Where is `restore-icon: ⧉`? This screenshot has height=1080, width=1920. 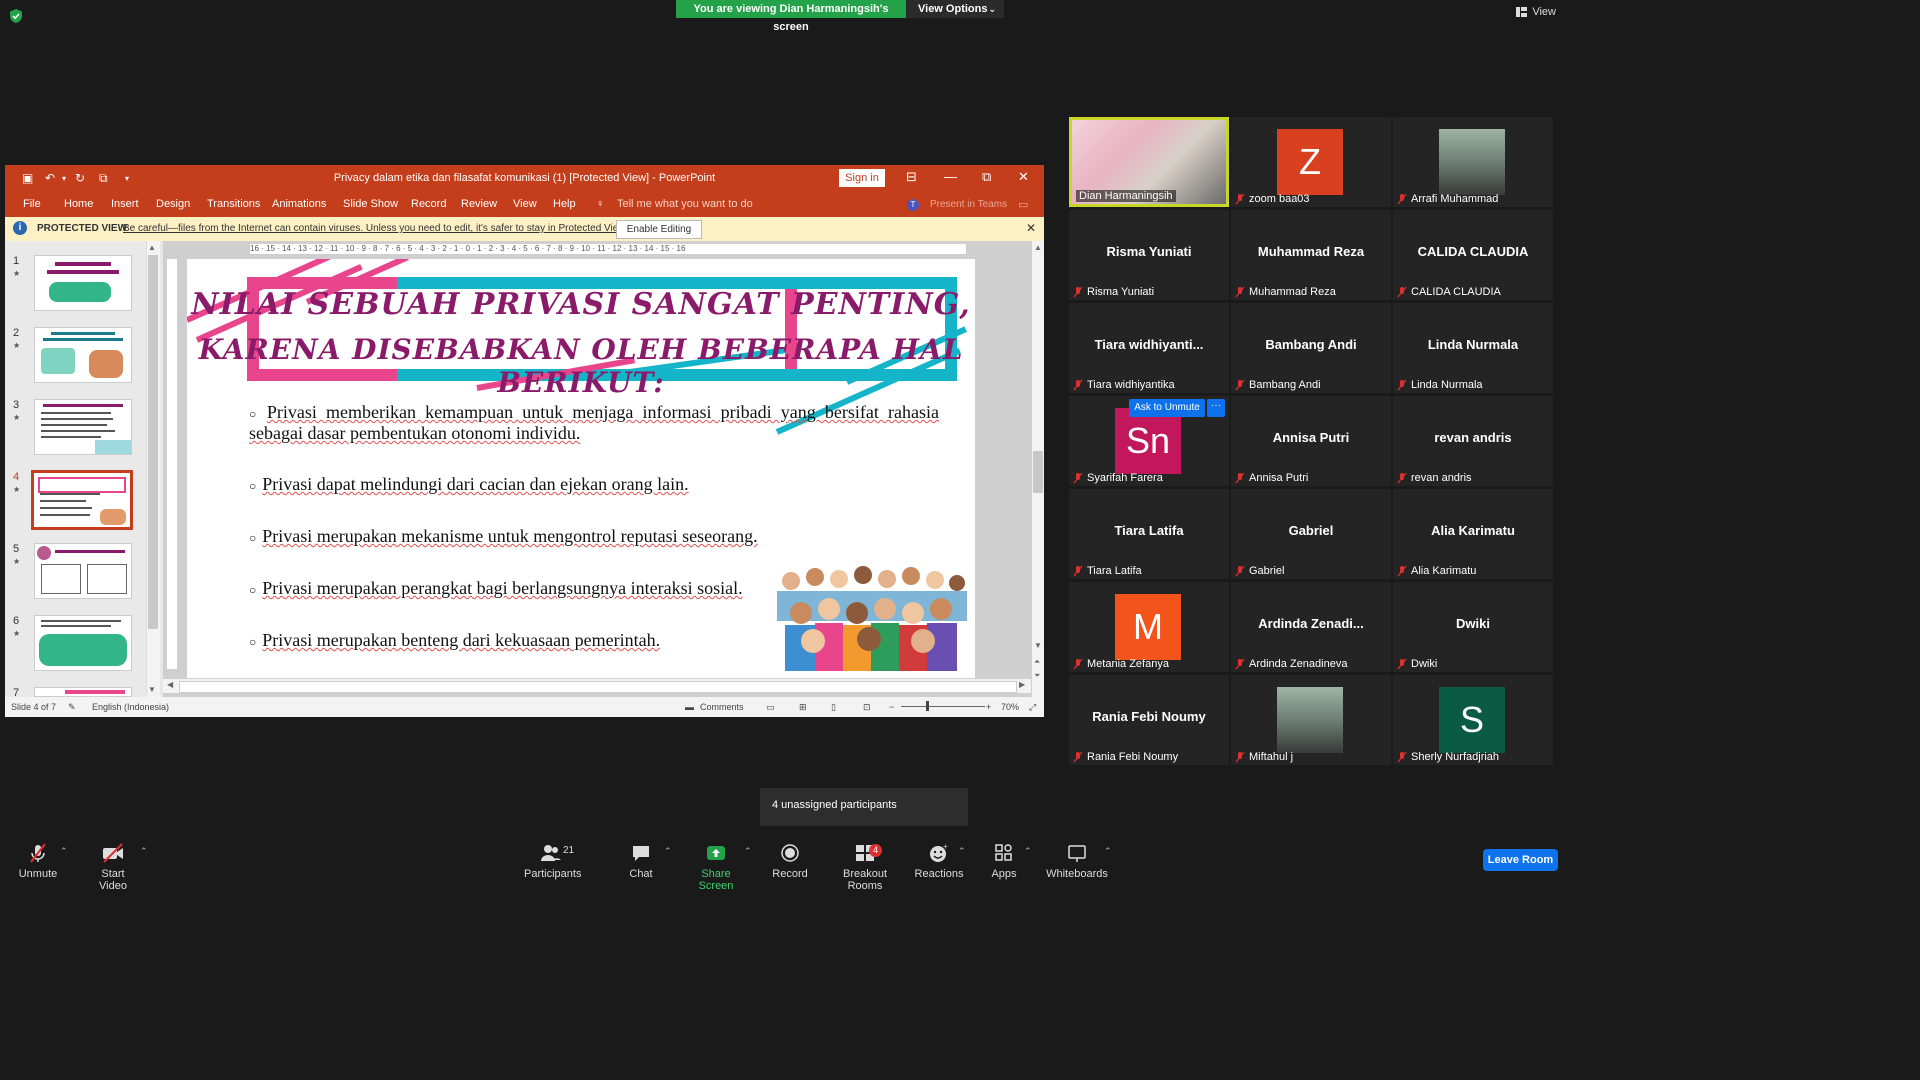 restore-icon: ⧉ is located at coordinates (986, 177).